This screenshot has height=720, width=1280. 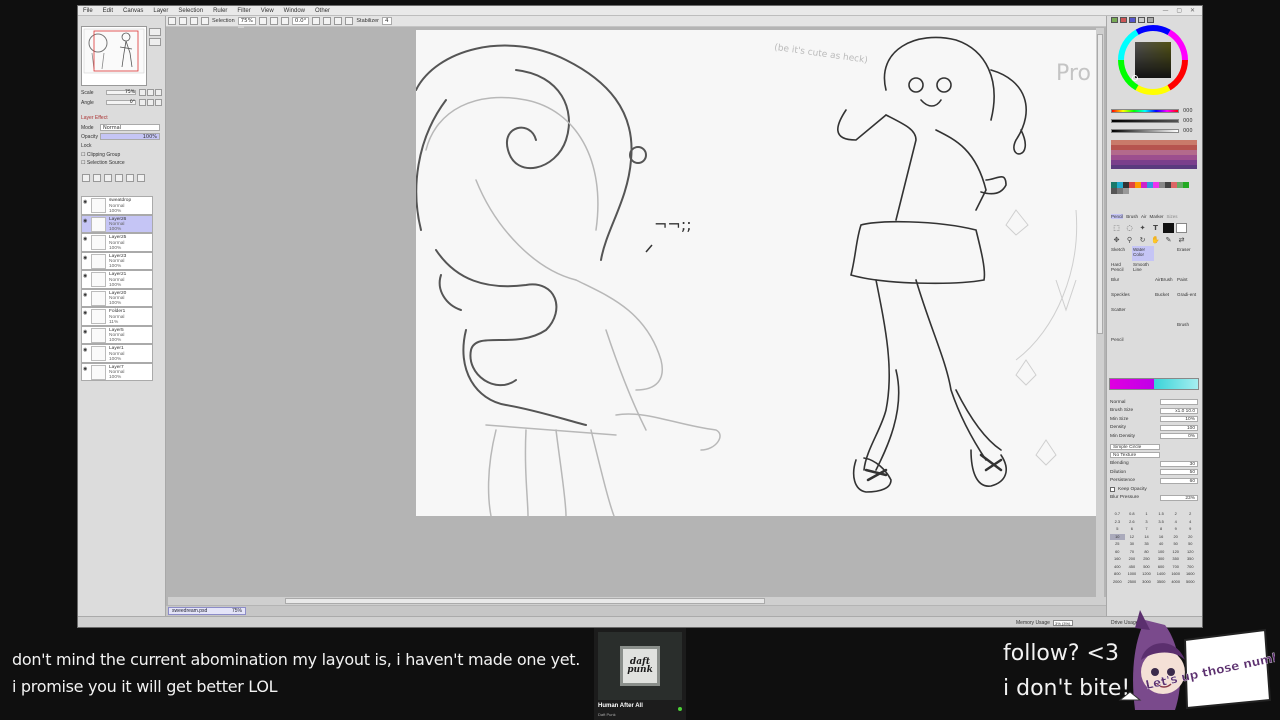 I want to click on brush-tool-slot: Eraser, so click(x=1187, y=253).